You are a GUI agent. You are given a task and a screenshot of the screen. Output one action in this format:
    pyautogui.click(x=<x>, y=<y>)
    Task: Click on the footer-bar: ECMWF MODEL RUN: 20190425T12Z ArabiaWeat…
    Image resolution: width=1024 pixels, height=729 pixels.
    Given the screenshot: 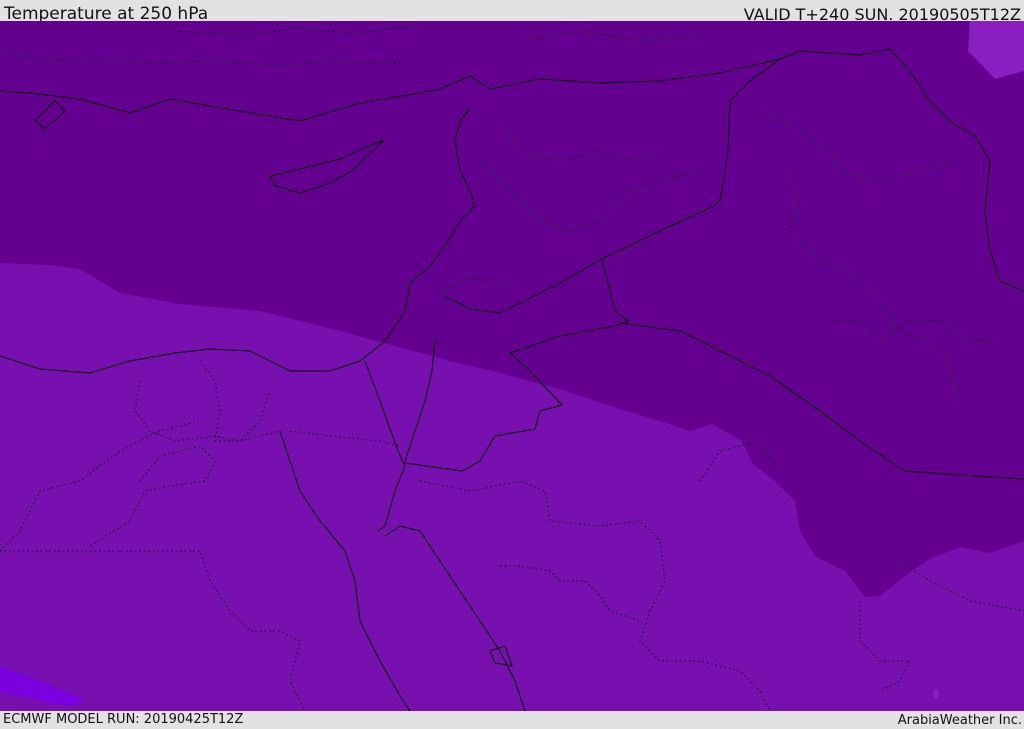 What is the action you would take?
    pyautogui.click(x=512, y=720)
    